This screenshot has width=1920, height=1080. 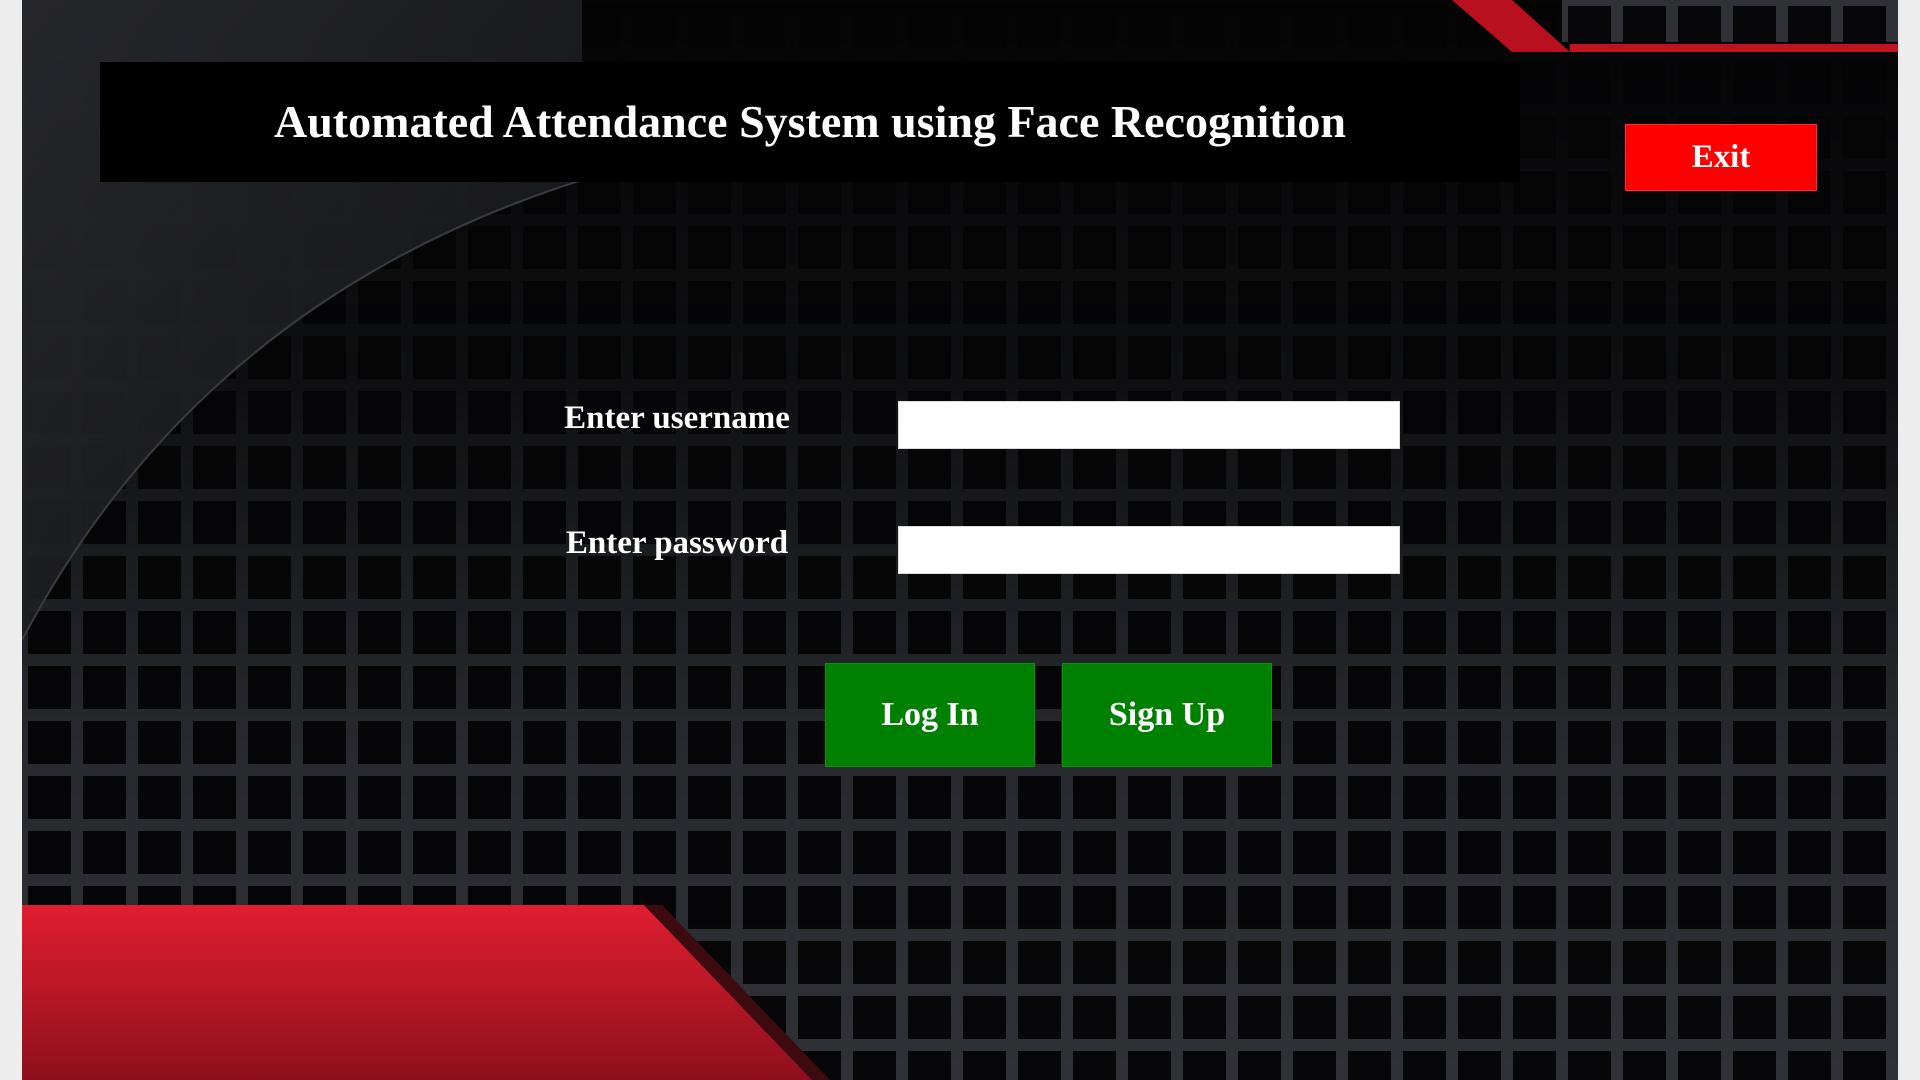 What do you see at coordinates (930, 715) in the screenshot?
I see `login-button: Log In` at bounding box center [930, 715].